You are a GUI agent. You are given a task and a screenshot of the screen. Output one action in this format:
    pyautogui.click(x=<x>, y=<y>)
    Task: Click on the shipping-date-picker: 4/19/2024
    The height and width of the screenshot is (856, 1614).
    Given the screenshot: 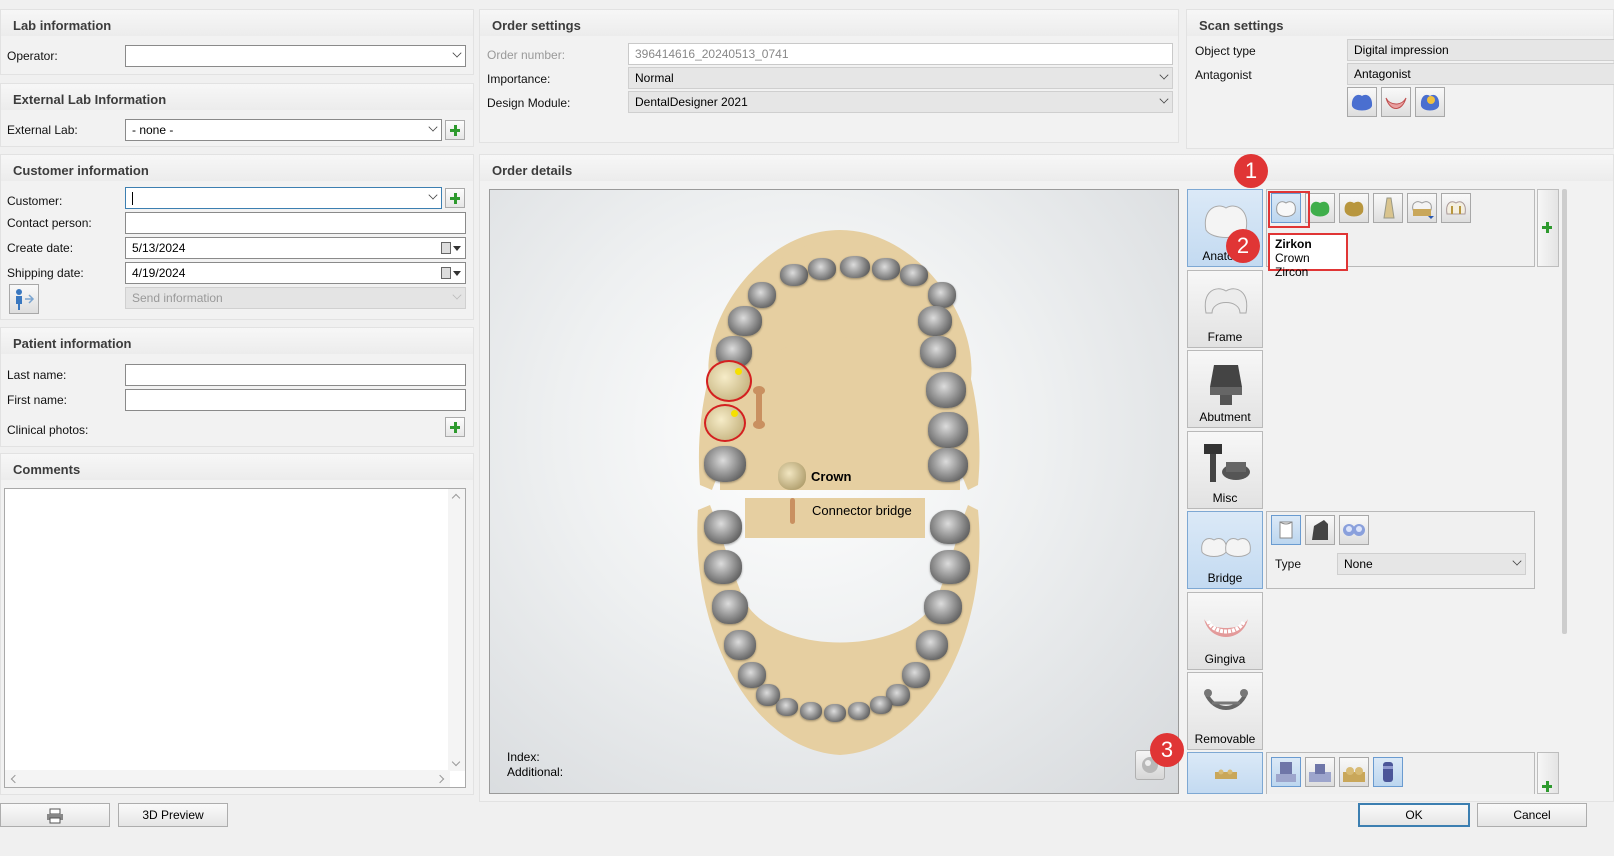 What is the action you would take?
    pyautogui.click(x=295, y=273)
    